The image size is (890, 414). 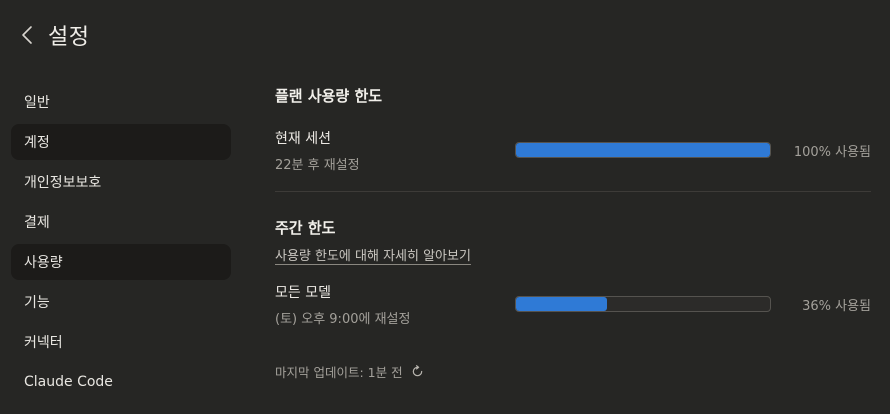 What do you see at coordinates (339, 372) in the screenshot?
I see `last-updated-text: 마지막 업데이트: 1분 전` at bounding box center [339, 372].